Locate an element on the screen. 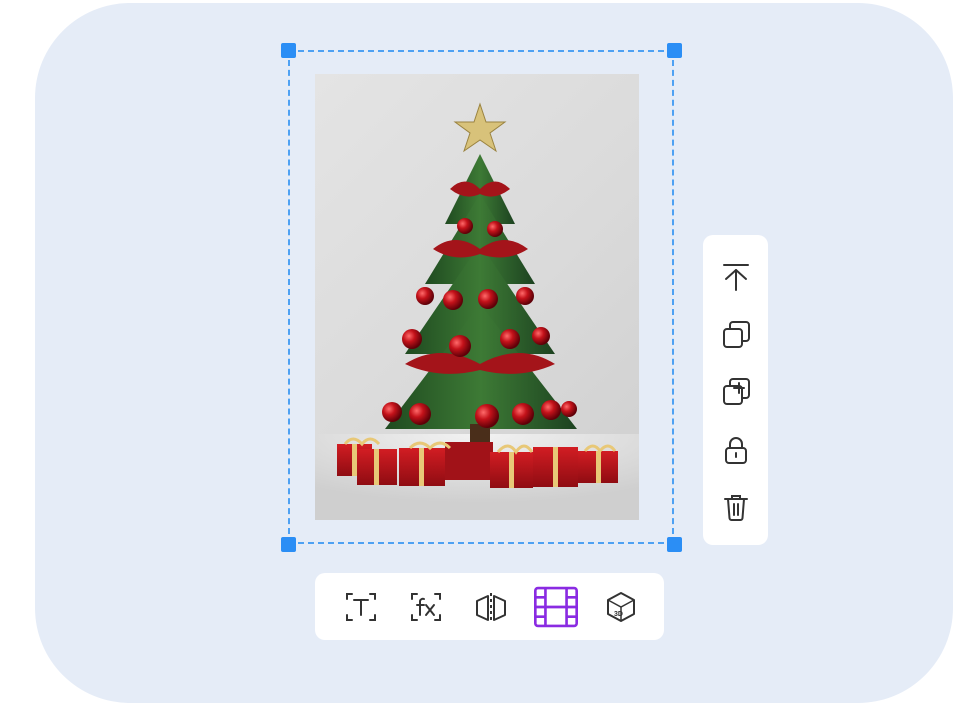 This screenshot has width=964, height=703. lock-button is located at coordinates (736, 450).